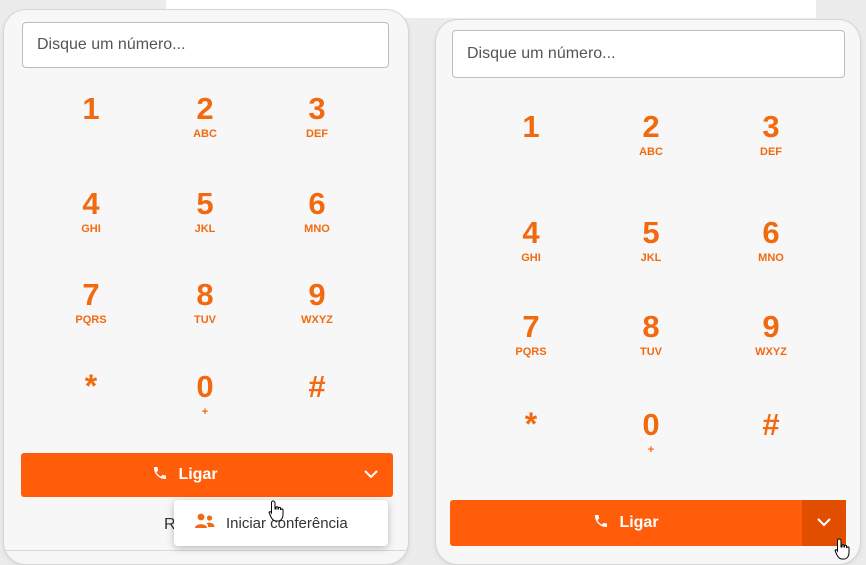 The image size is (866, 565). I want to click on menu-item-start-conference: Iniciar conferência, so click(291, 523).